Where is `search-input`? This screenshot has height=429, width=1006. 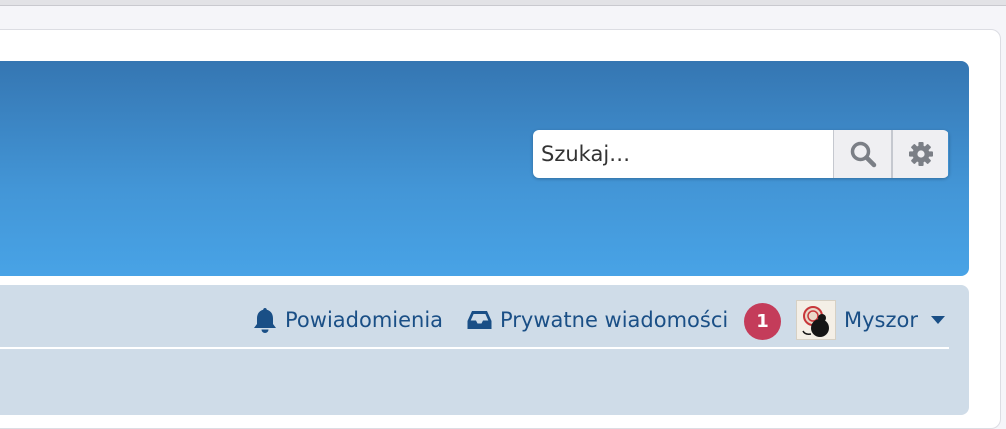 search-input is located at coordinates (683, 154).